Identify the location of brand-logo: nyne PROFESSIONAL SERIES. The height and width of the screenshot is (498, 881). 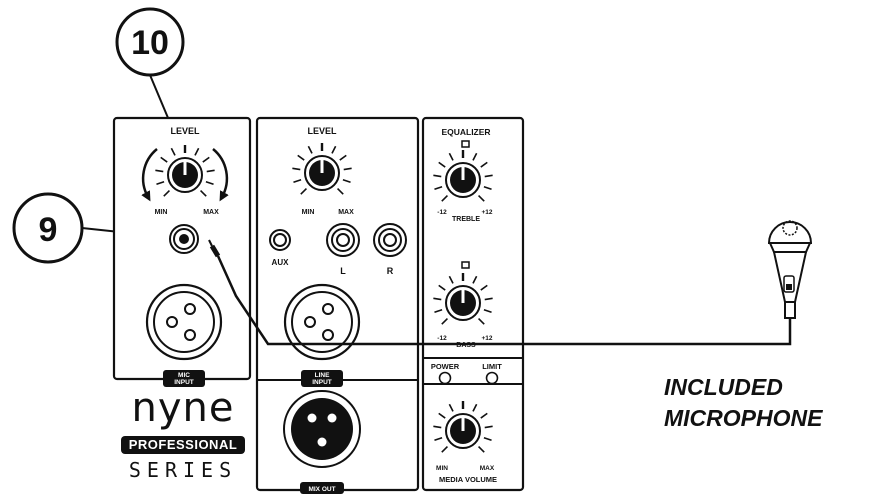
(183, 434).